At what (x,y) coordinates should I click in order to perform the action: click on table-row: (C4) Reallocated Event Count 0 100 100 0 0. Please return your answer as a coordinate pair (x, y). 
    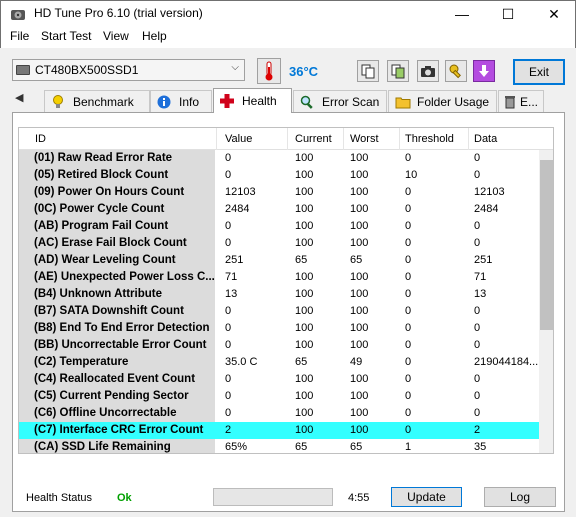
    Looking at the image, I should click on (279, 379).